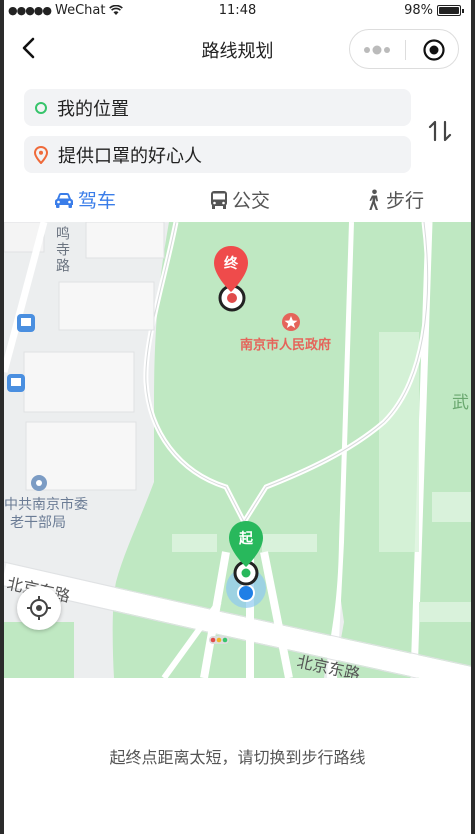  I want to click on start-location-text: 我的位置, so click(93, 109).